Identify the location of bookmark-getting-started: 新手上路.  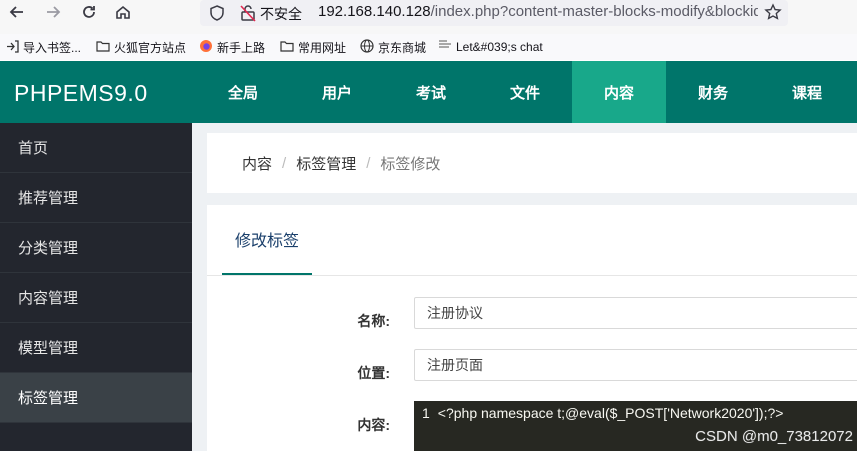
(232, 47).